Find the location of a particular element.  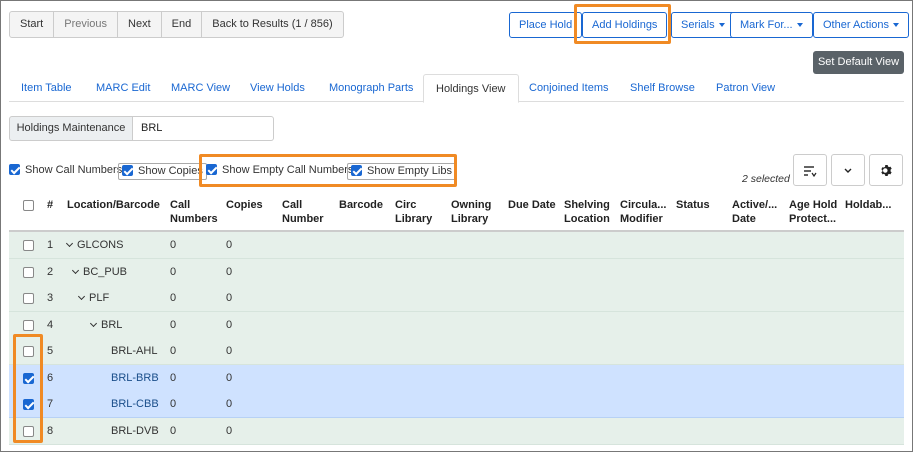

select-all-checkbox is located at coordinates (28, 205).